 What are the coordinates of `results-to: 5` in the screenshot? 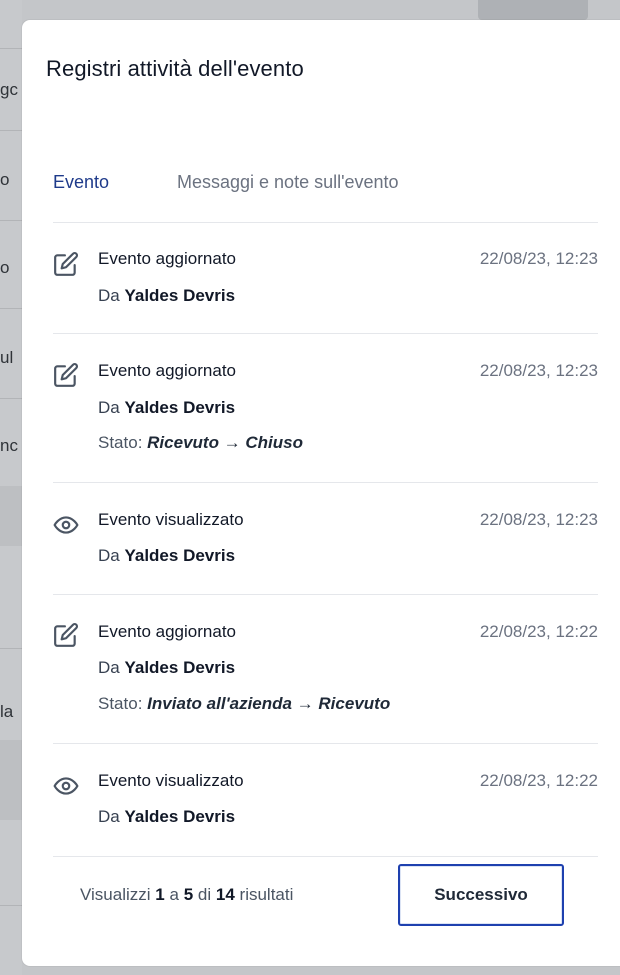 It's located at (188, 894).